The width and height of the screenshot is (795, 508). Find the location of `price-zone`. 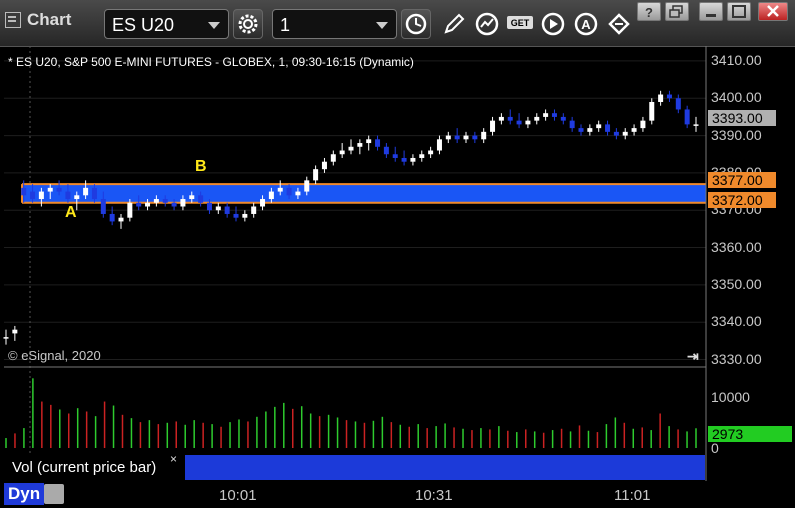

price-zone is located at coordinates (364, 193).